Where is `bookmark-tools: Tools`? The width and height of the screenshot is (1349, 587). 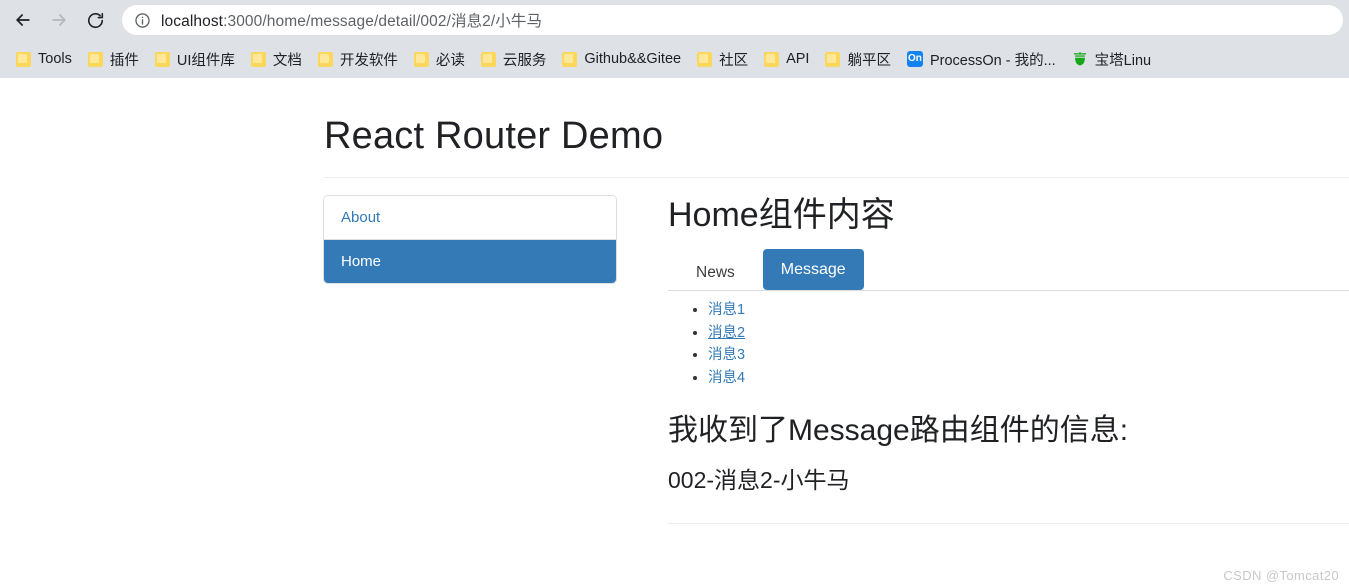
bookmark-tools: Tools is located at coordinates (44, 59).